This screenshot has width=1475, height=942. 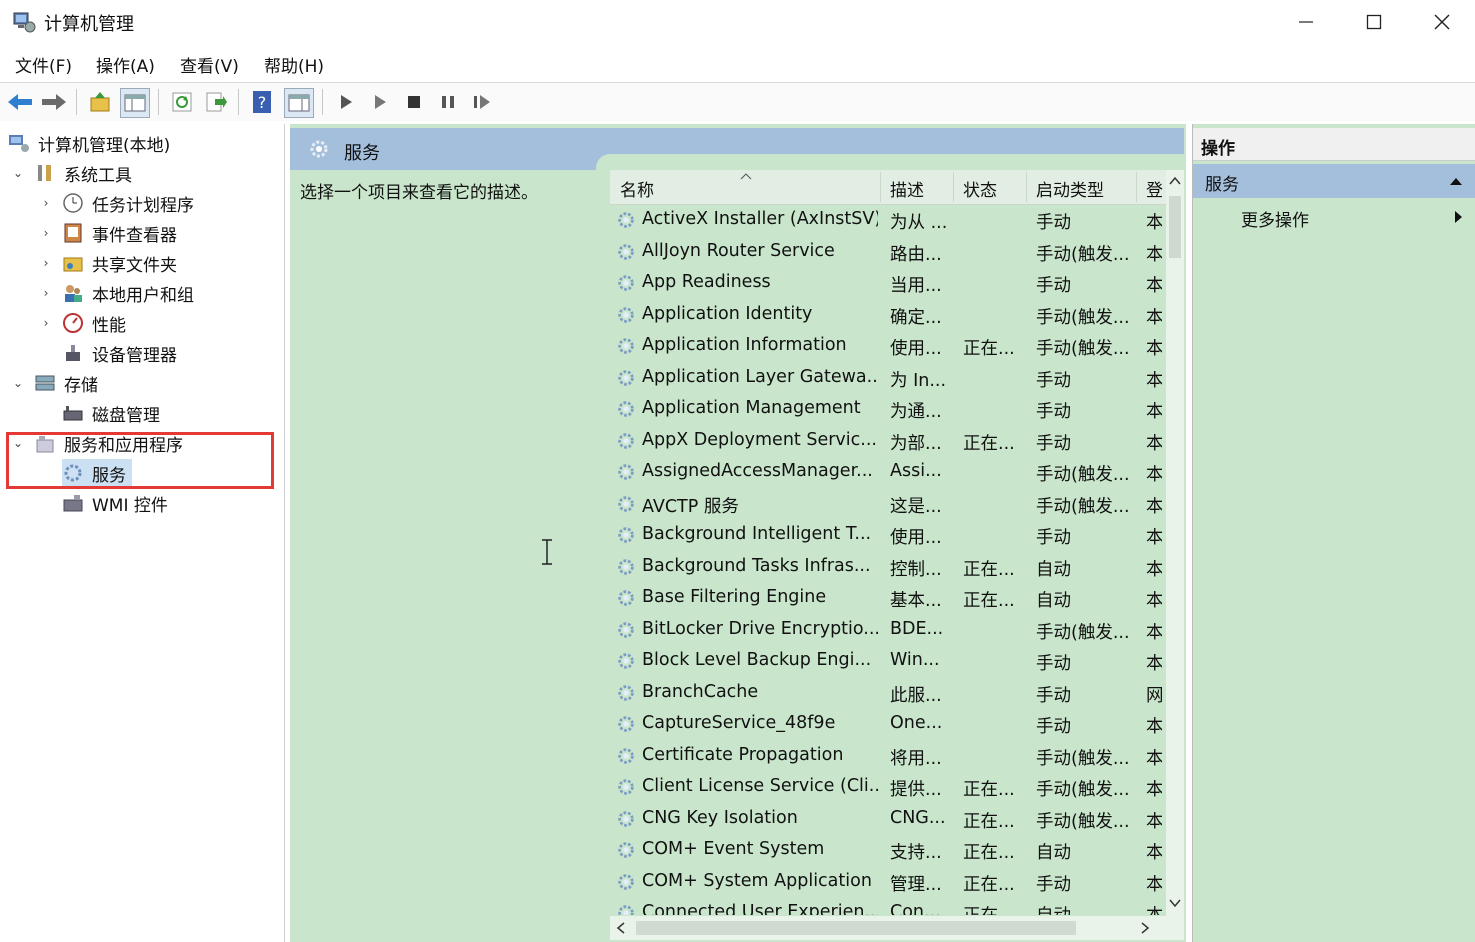 What do you see at coordinates (888, 851) in the screenshot?
I see `table-row: COM+ Event System 支持... 正在... 自动 本` at bounding box center [888, 851].